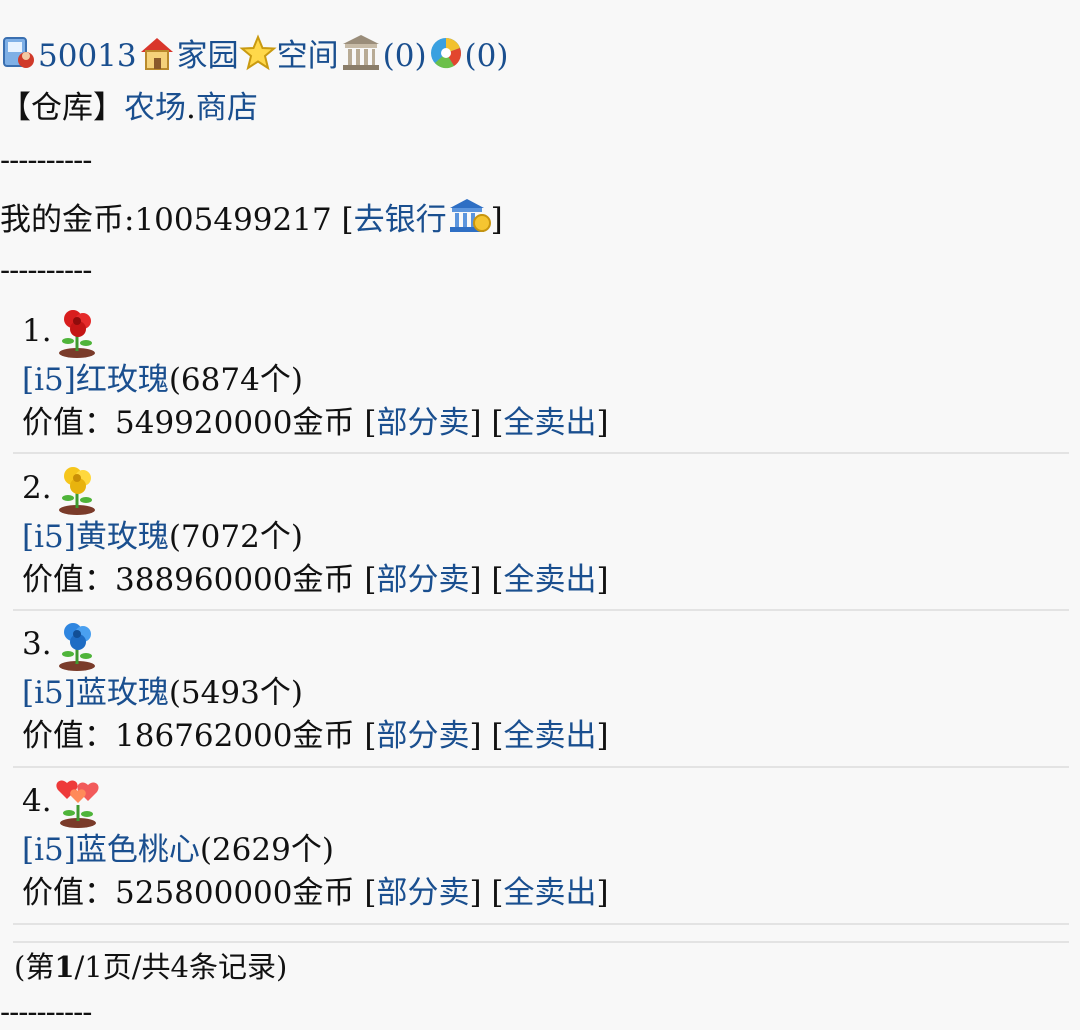 The height and width of the screenshot is (1030, 1080). What do you see at coordinates (342, 220) in the screenshot?
I see `bank-bracket-open: [` at bounding box center [342, 220].